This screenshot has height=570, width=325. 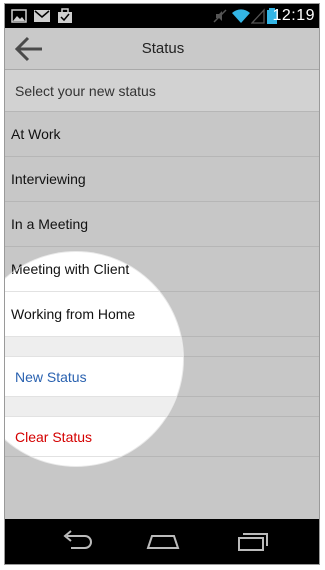 I want to click on wifi-icon, so click(x=241, y=16).